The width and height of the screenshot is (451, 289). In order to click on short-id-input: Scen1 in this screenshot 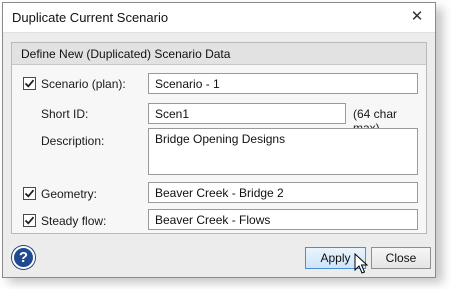, I will do `click(247, 113)`.